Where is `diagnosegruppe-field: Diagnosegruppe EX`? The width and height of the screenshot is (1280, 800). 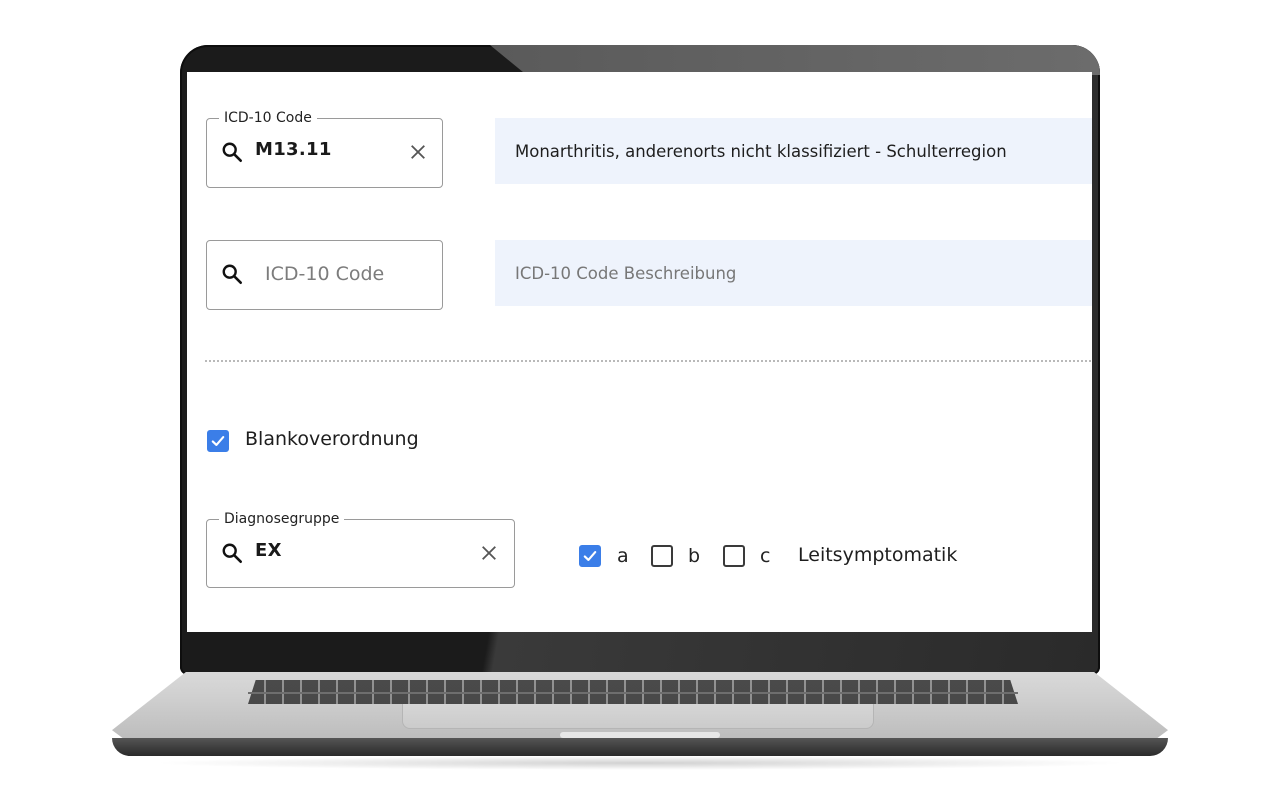
diagnosegruppe-field: Diagnosegruppe EX is located at coordinates (360, 549).